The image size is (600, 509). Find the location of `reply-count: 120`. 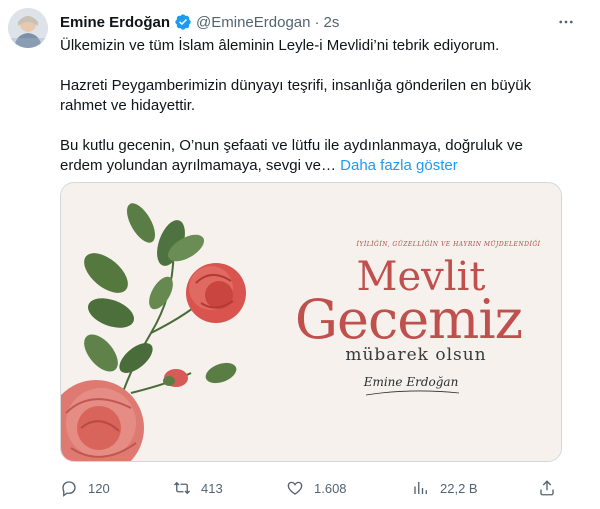

reply-count: 120 is located at coordinates (99, 488).